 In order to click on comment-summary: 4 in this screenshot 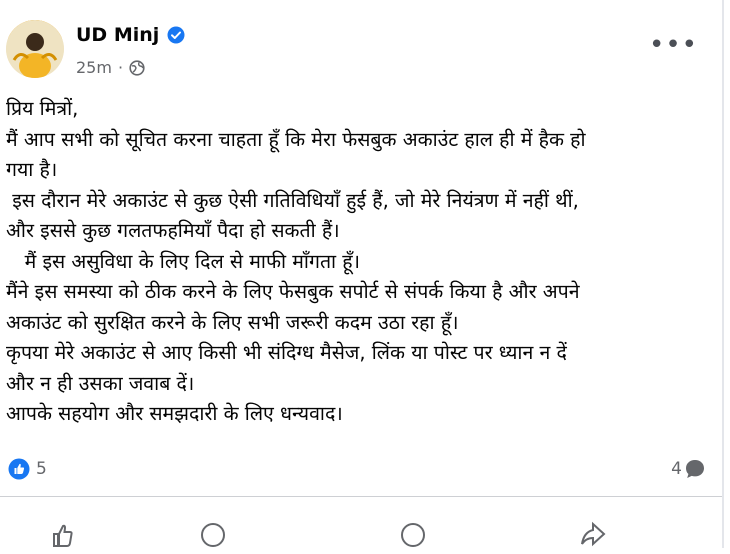, I will do `click(688, 469)`.